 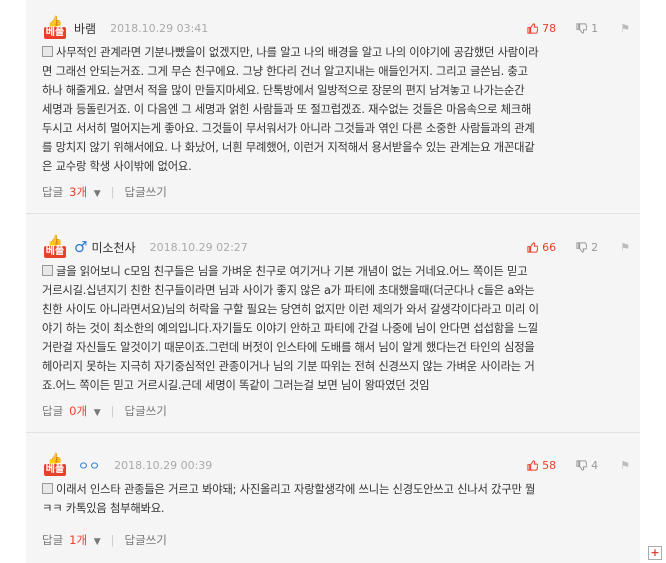 I want to click on reply-toggle: 답글 0개 ▼, so click(x=71, y=411).